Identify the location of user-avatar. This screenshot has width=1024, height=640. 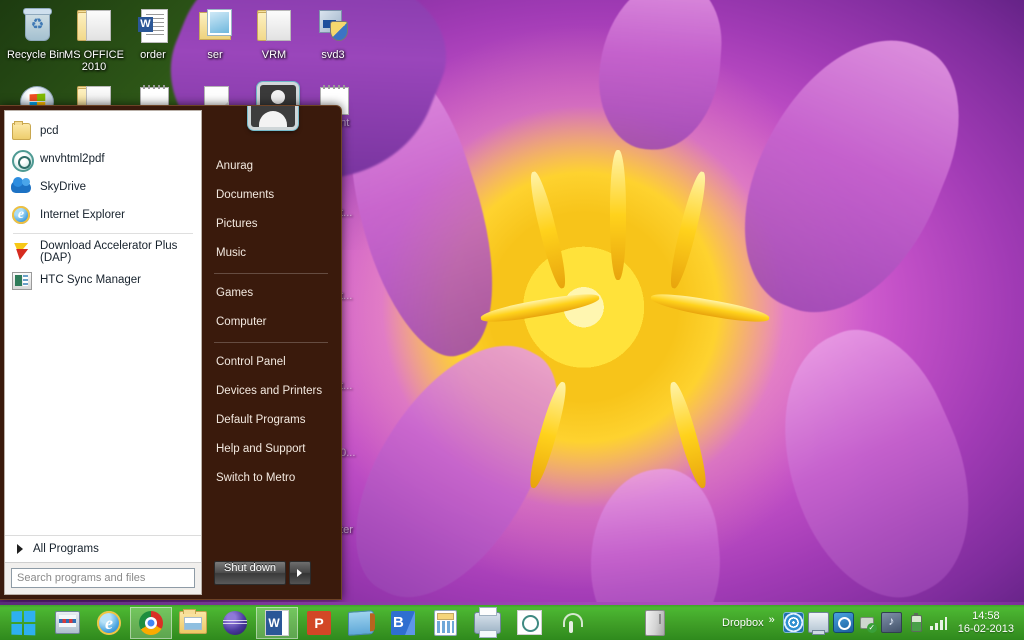
(273, 118).